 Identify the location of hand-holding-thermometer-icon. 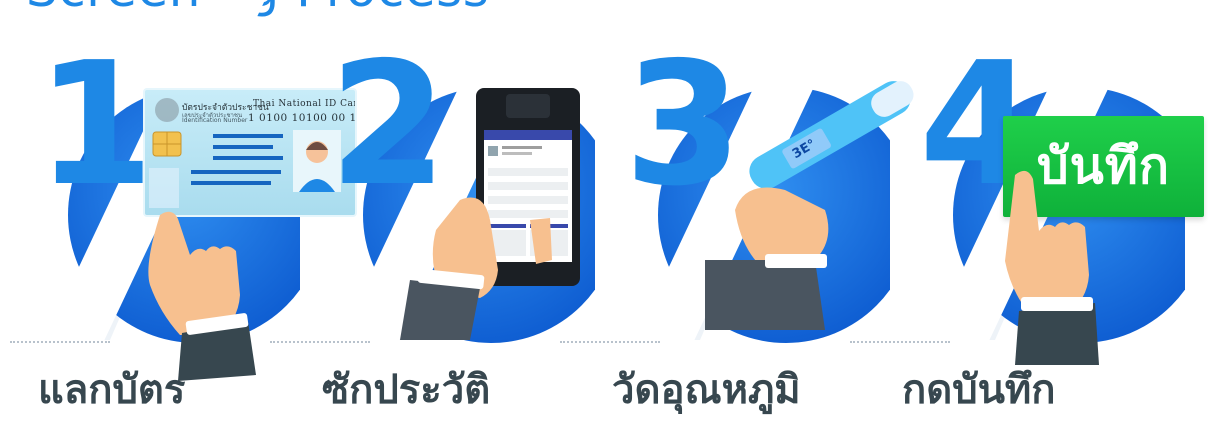
(767, 258).